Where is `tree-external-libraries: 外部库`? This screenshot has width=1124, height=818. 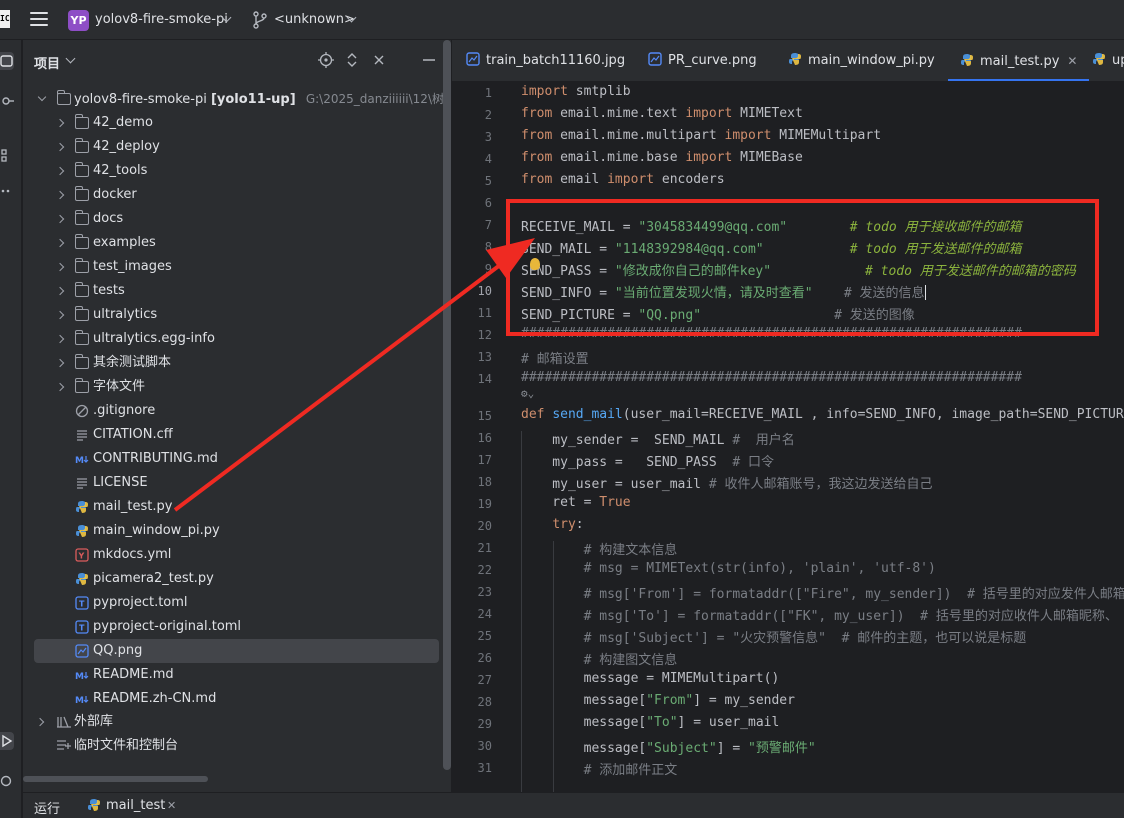 tree-external-libraries: 外部库 is located at coordinates (237, 722).